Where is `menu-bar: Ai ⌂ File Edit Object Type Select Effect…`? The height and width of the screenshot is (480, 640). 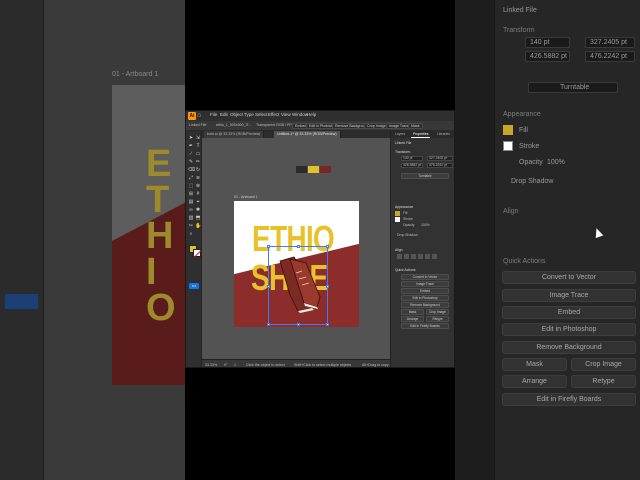
menu-bar: Ai ⌂ File Edit Object Type Select Effect… is located at coordinates (320, 116).